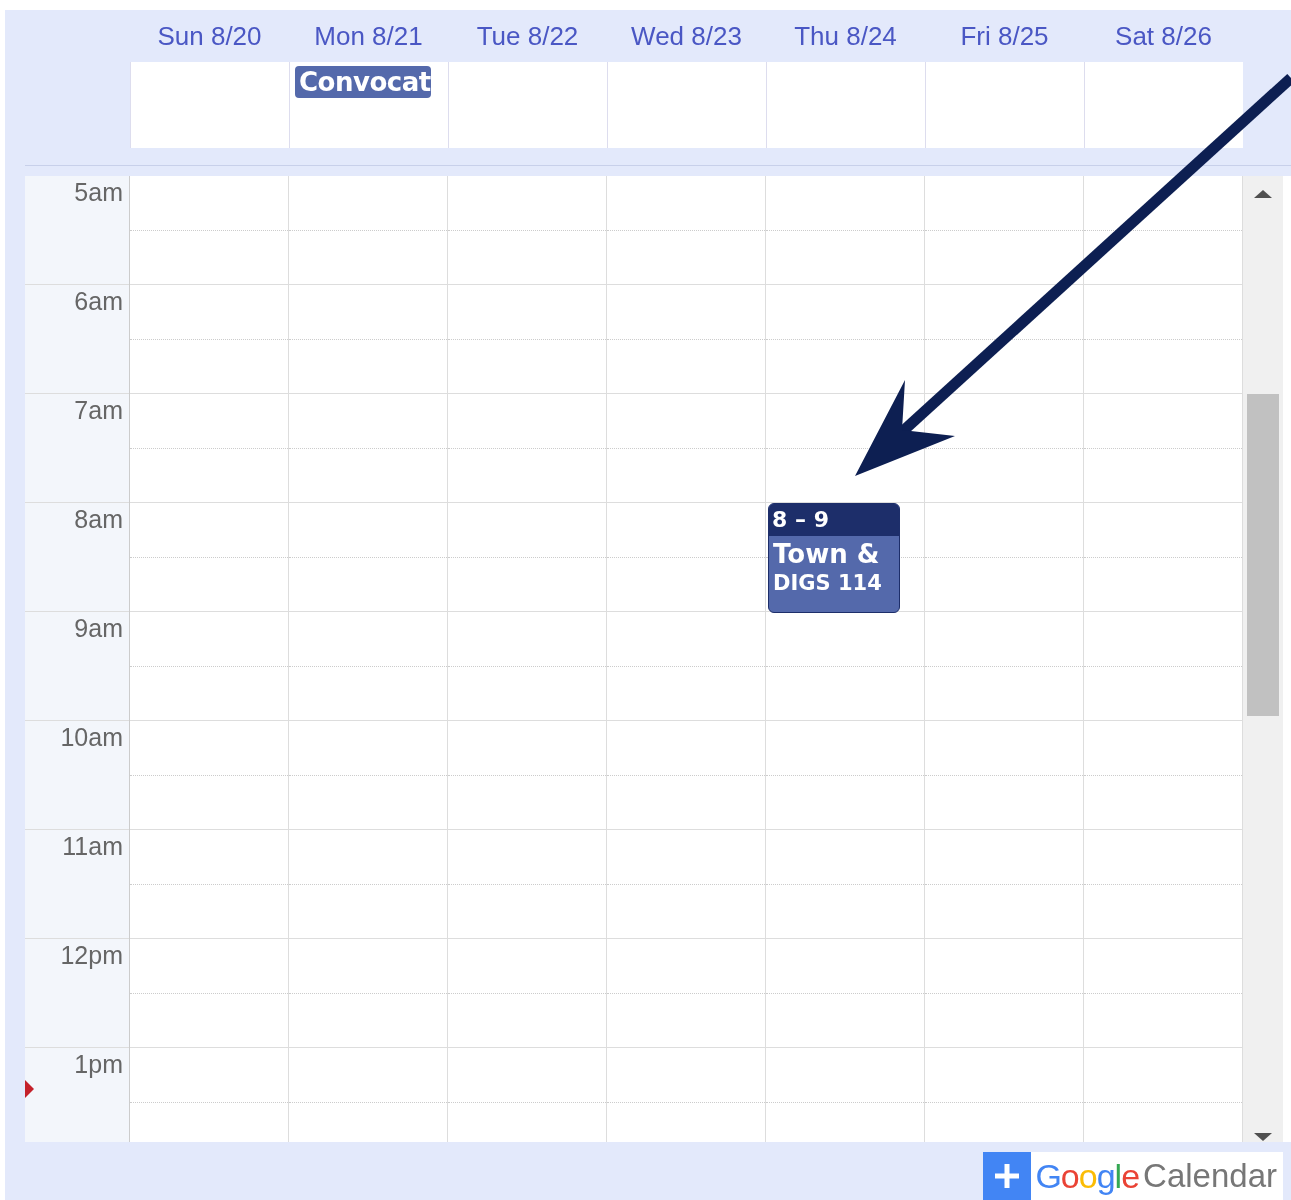 This screenshot has width=1291, height=1200. I want to click on scroll-thumb, so click(1263, 554).